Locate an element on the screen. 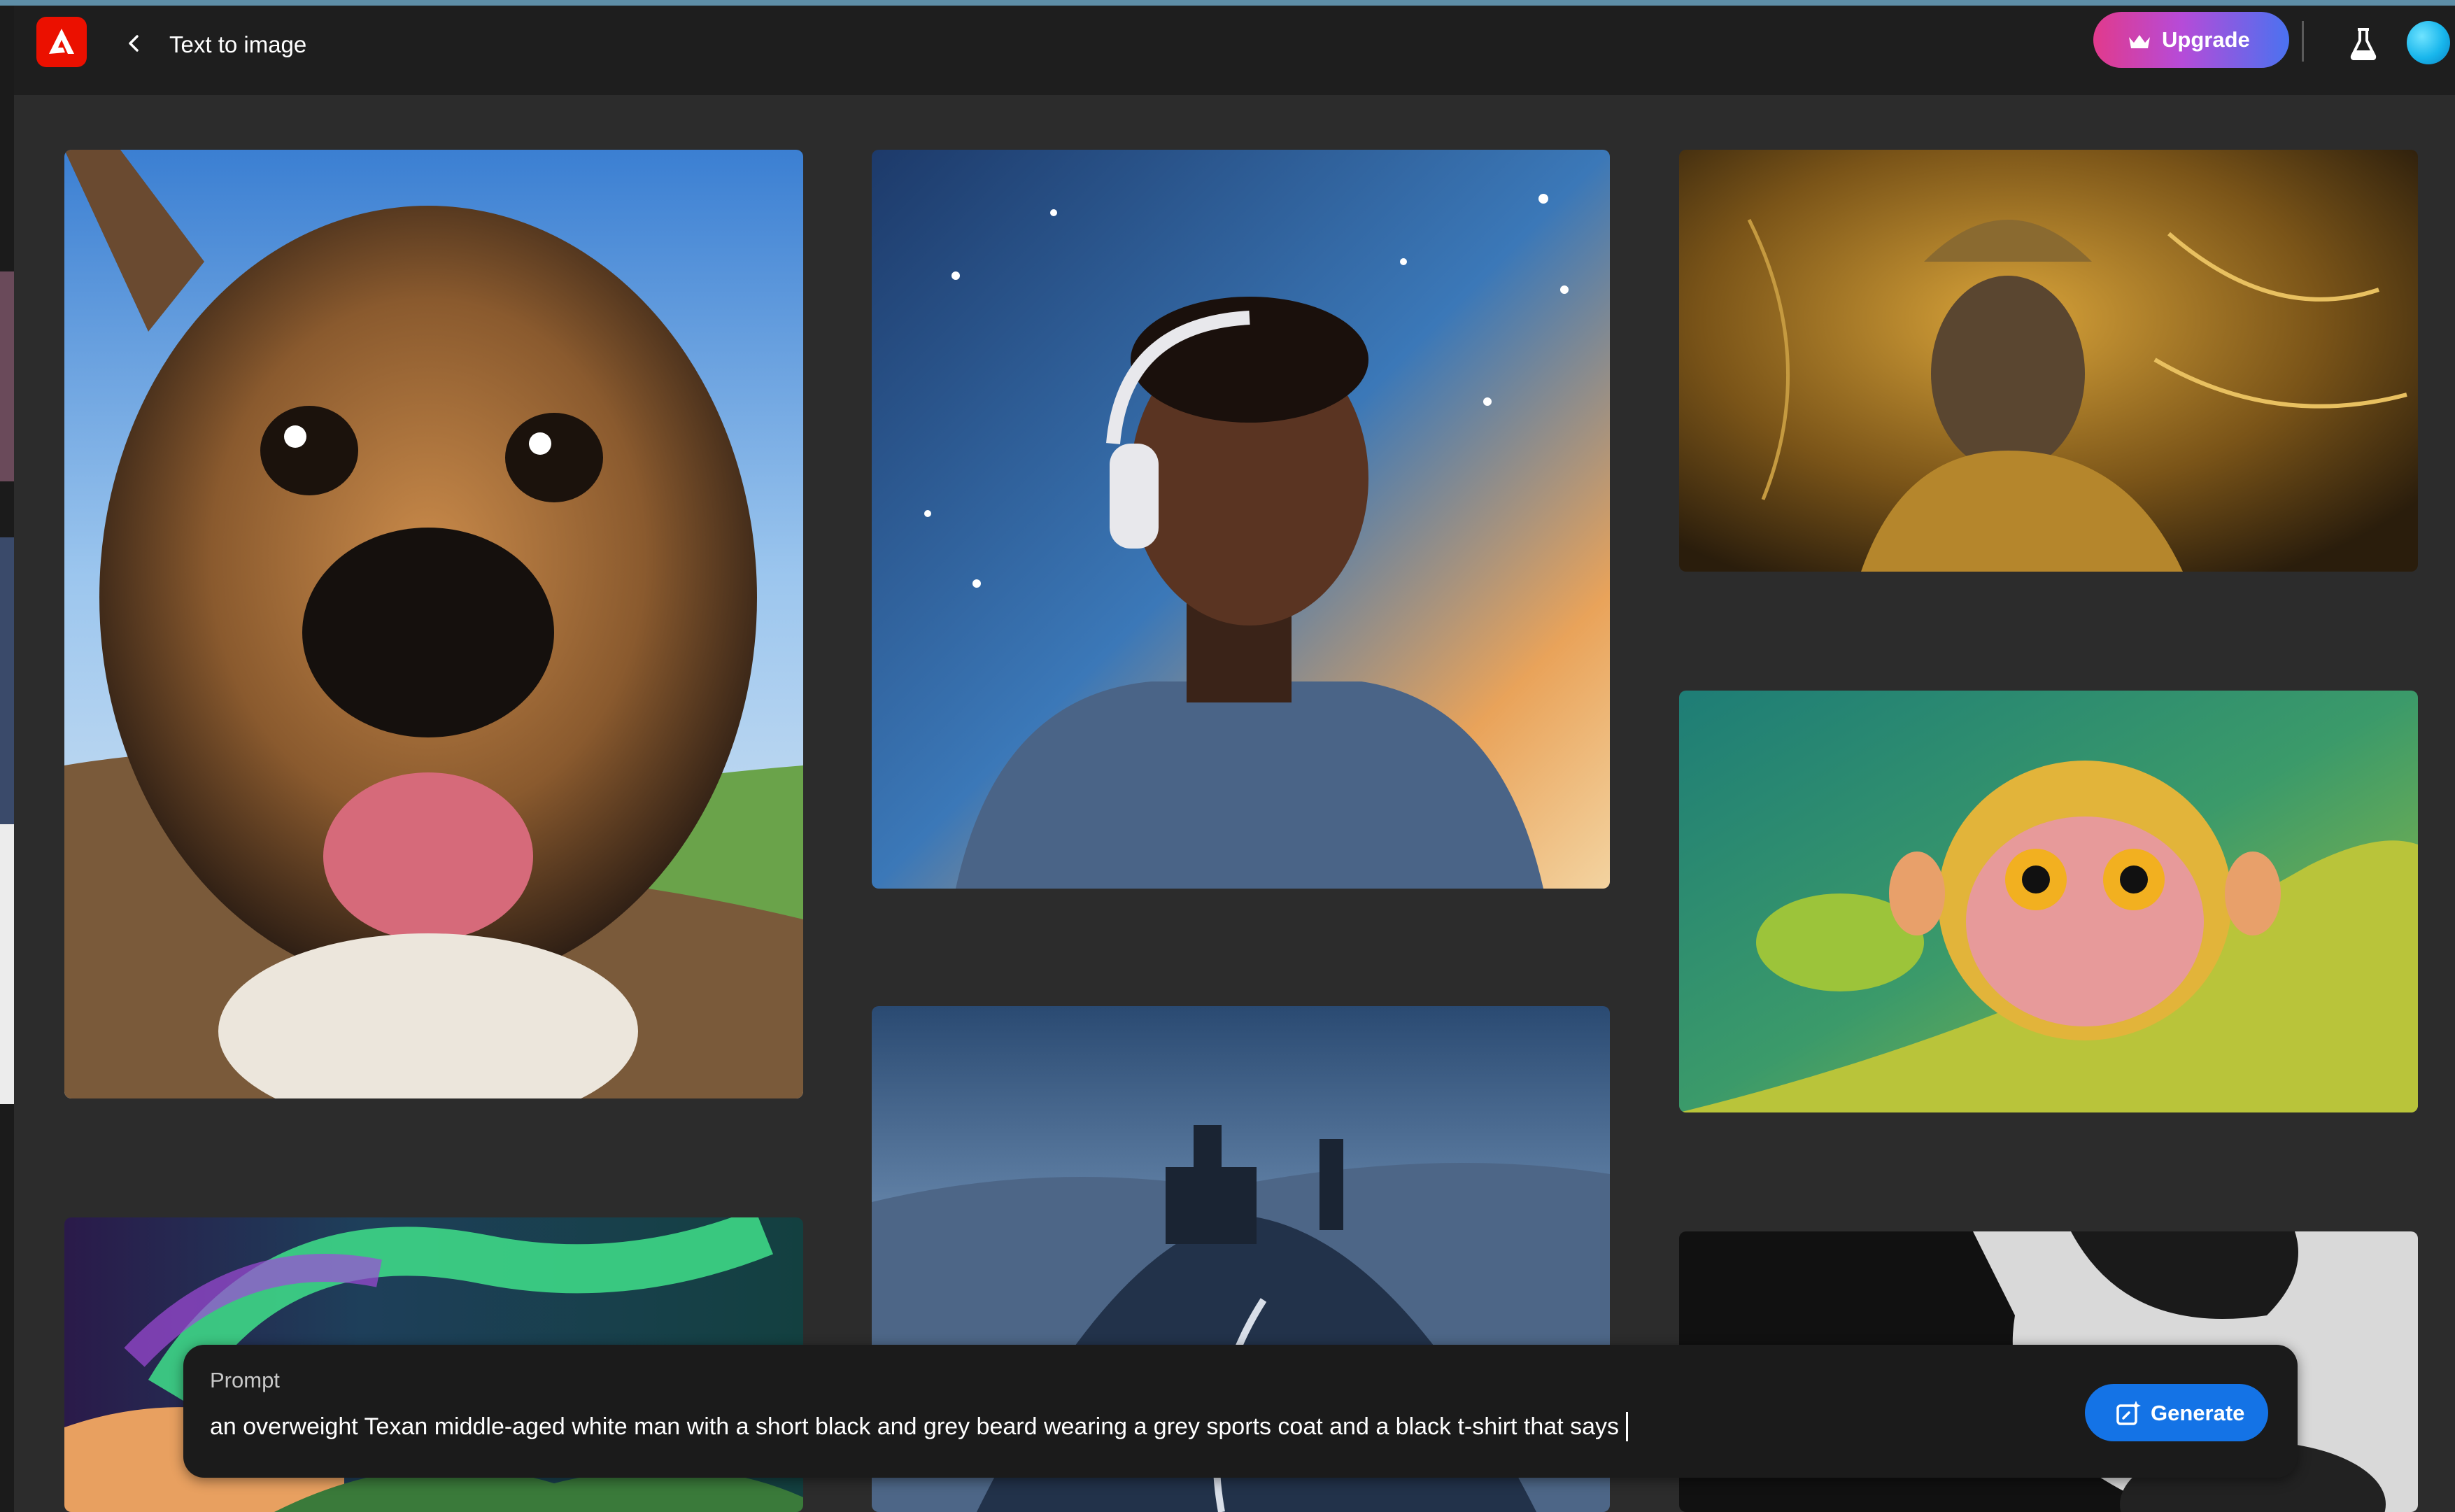  prompt-label: Prompt is located at coordinates (245, 1380).